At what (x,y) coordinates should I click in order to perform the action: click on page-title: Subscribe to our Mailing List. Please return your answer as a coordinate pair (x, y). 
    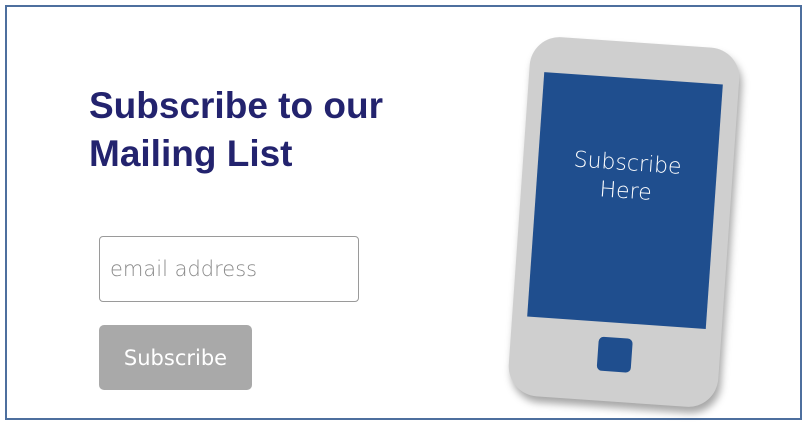
    Looking at the image, I should click on (236, 129).